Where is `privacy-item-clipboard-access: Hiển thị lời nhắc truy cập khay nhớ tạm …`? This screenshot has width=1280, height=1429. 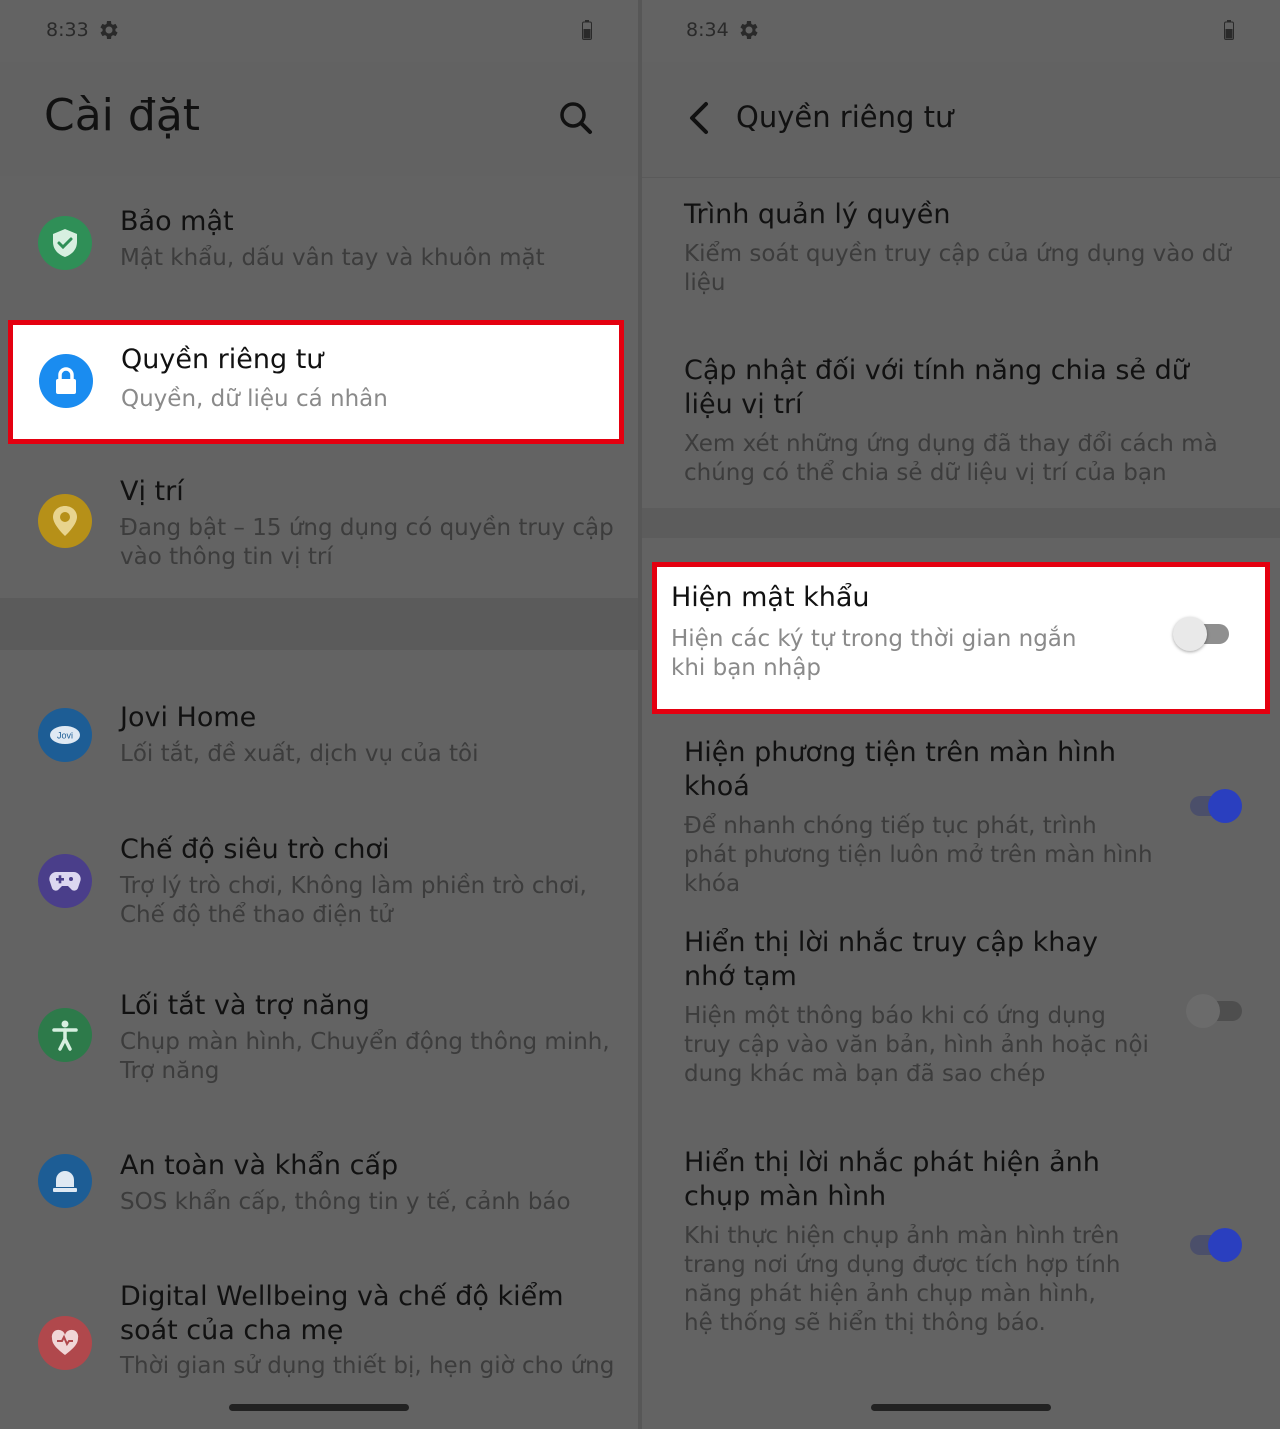
privacy-item-clipboard-access: Hiển thị lời nhắc truy cập khay nhớ tạm … is located at coordinates (917, 1007).